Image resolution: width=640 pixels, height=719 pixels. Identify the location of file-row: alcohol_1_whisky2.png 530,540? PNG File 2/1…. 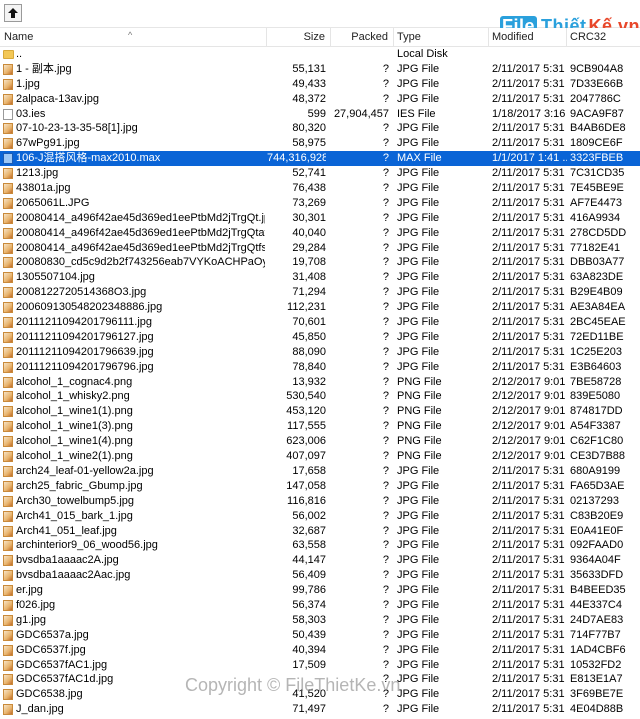
(320, 396).